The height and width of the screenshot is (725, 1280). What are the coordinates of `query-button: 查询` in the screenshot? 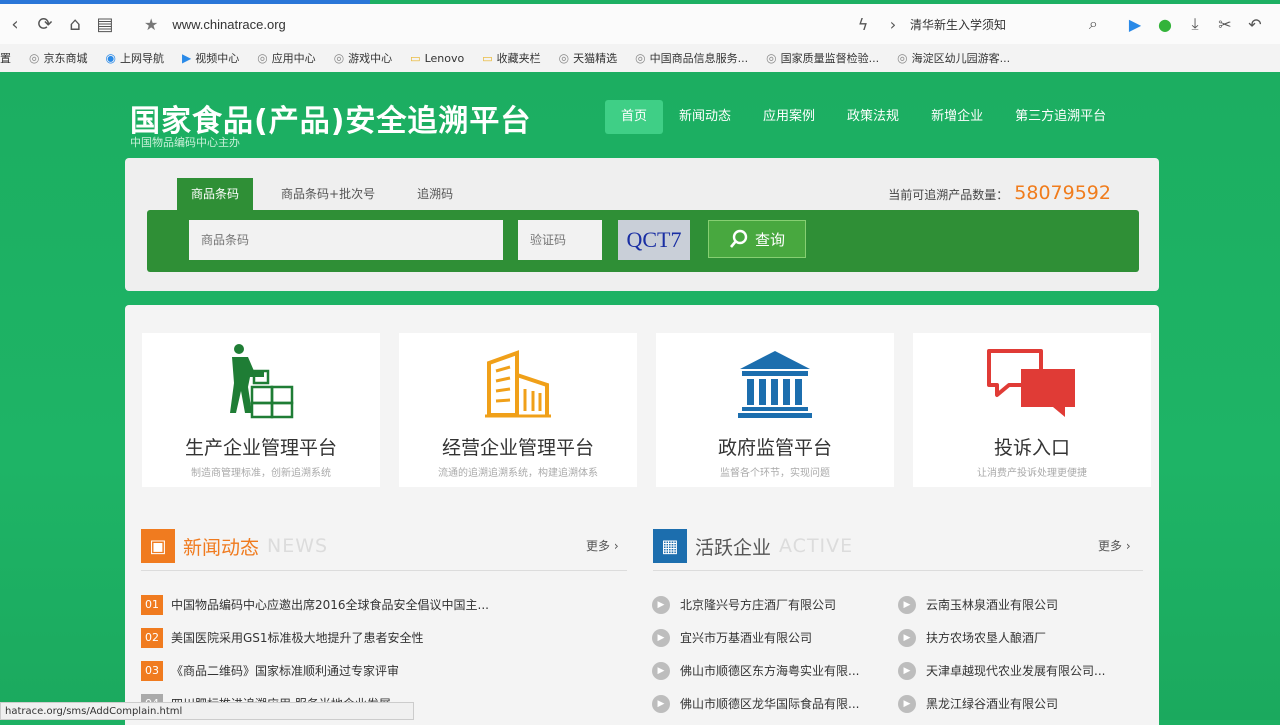 It's located at (757, 239).